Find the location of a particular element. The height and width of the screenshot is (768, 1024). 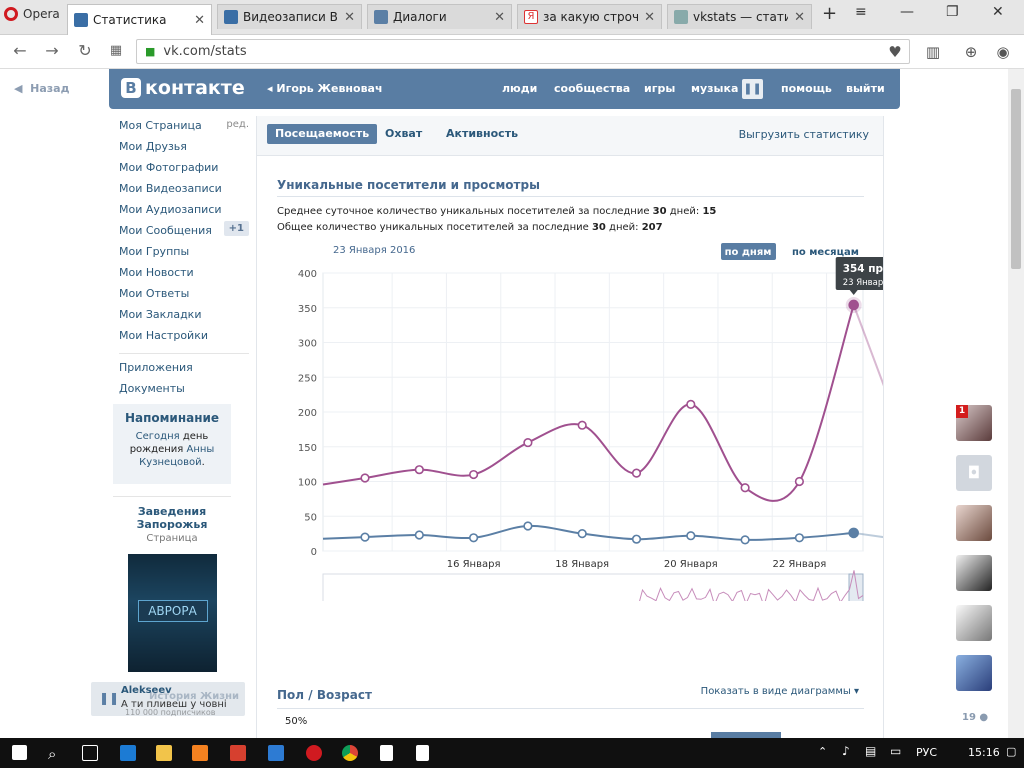

player-pause-icon: ❚❚ is located at coordinates (109, 698).